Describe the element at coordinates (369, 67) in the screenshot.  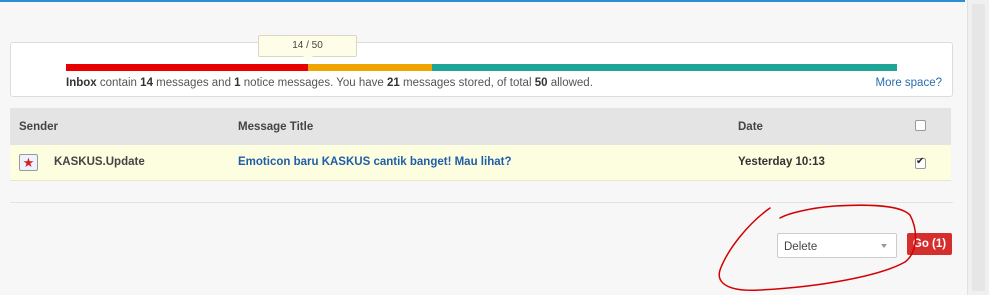
I see `quota-bar-stored` at that location.